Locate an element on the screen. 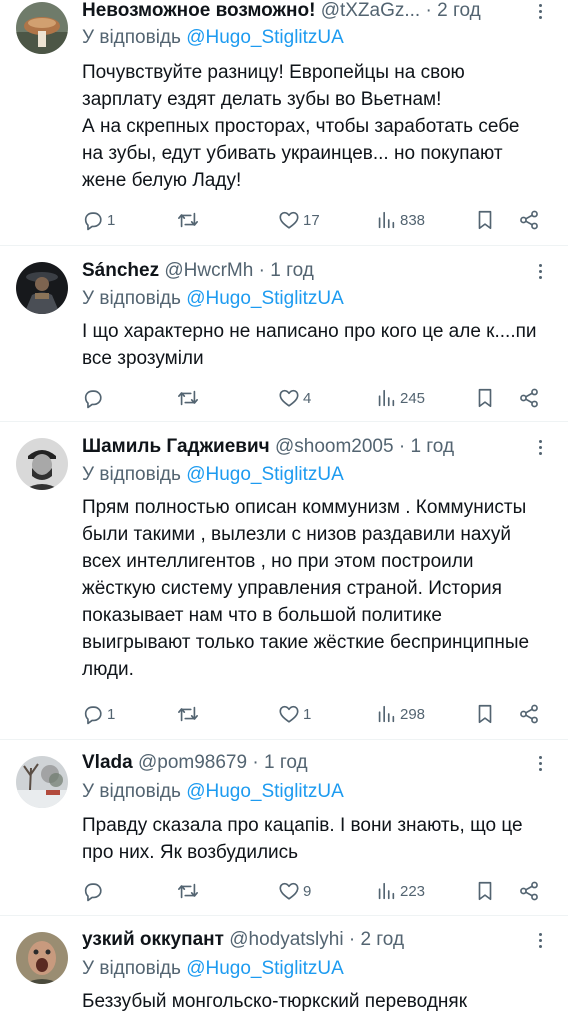 Image resolution: width=568 pixels, height=1024 pixels. reply-count: 1 is located at coordinates (111, 220).